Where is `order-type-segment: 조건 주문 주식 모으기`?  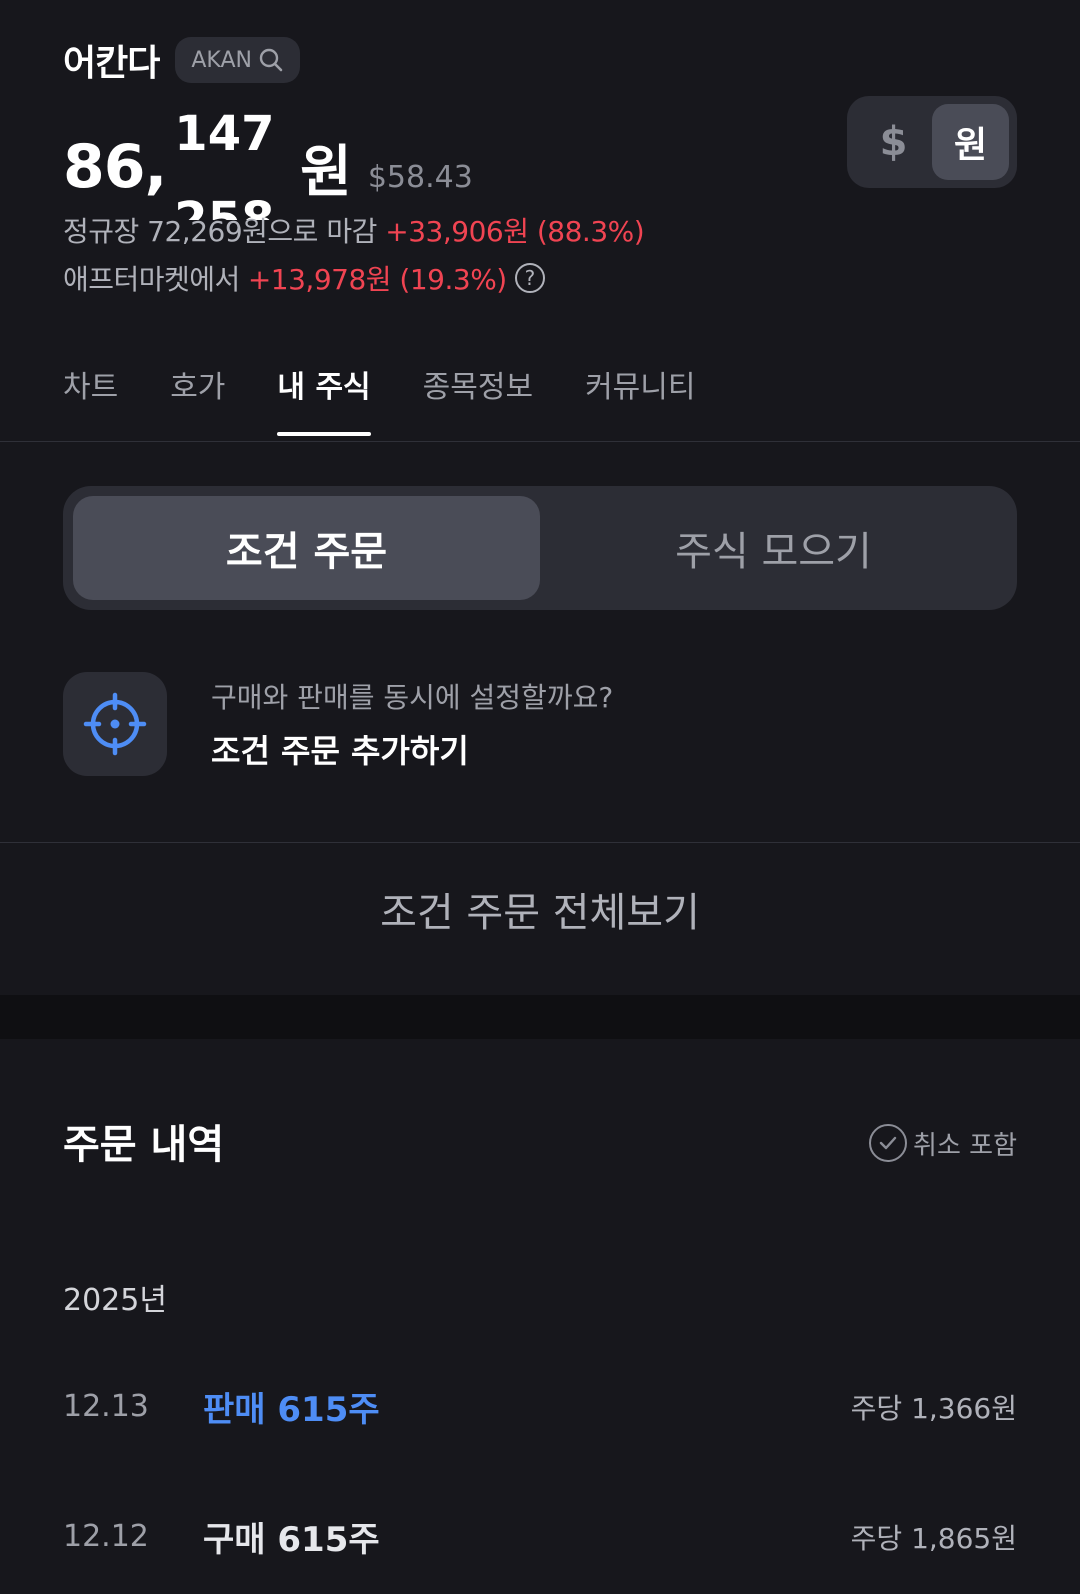
order-type-segment: 조건 주문 주식 모으기 is located at coordinates (540, 548).